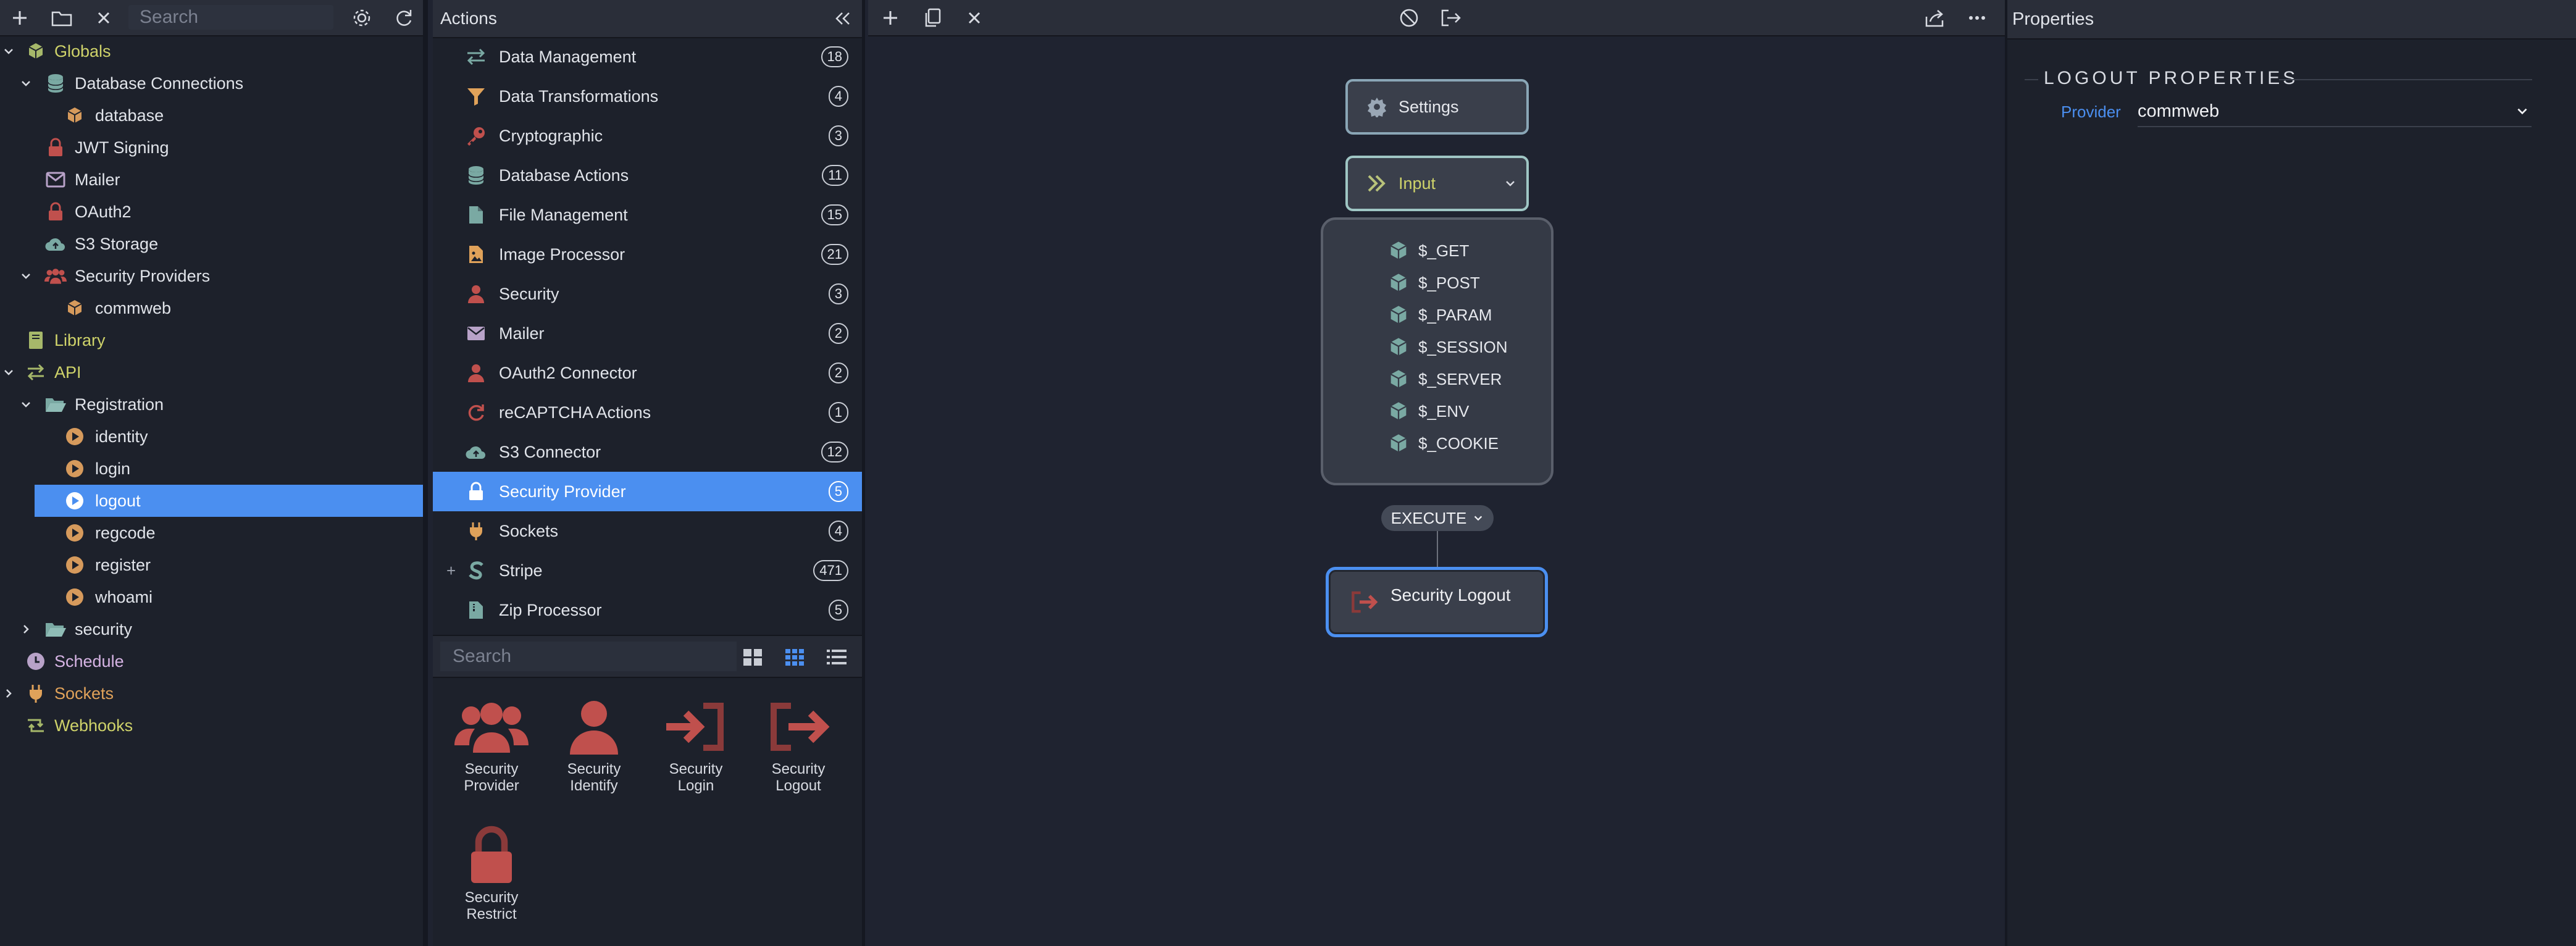 The height and width of the screenshot is (946, 2576). I want to click on tree-item-security: security, so click(211, 629).